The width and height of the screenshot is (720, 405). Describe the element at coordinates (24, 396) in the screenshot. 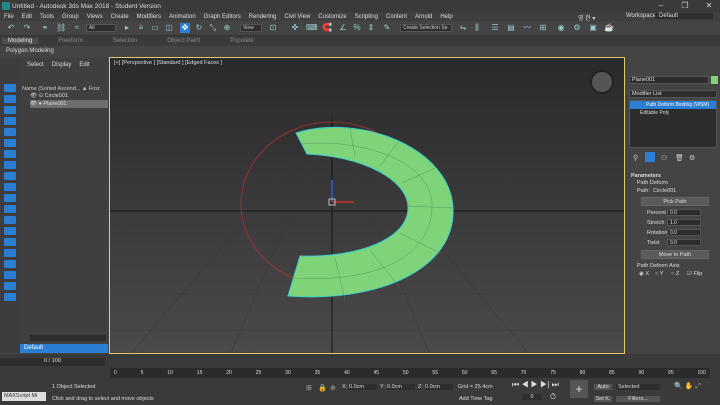

I see `maxscript-listener: MAXScript Mi` at that location.